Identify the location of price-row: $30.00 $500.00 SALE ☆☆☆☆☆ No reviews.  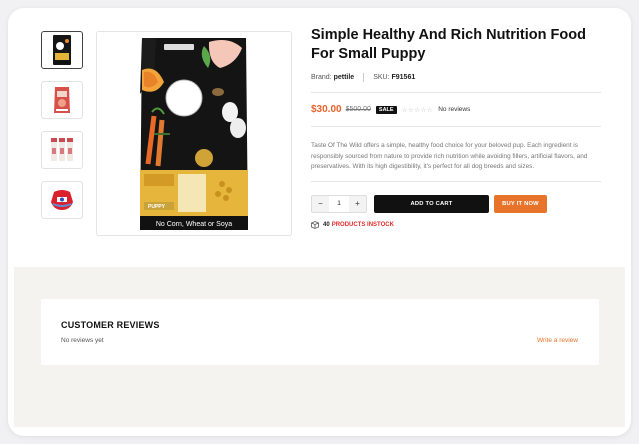
(456, 109).